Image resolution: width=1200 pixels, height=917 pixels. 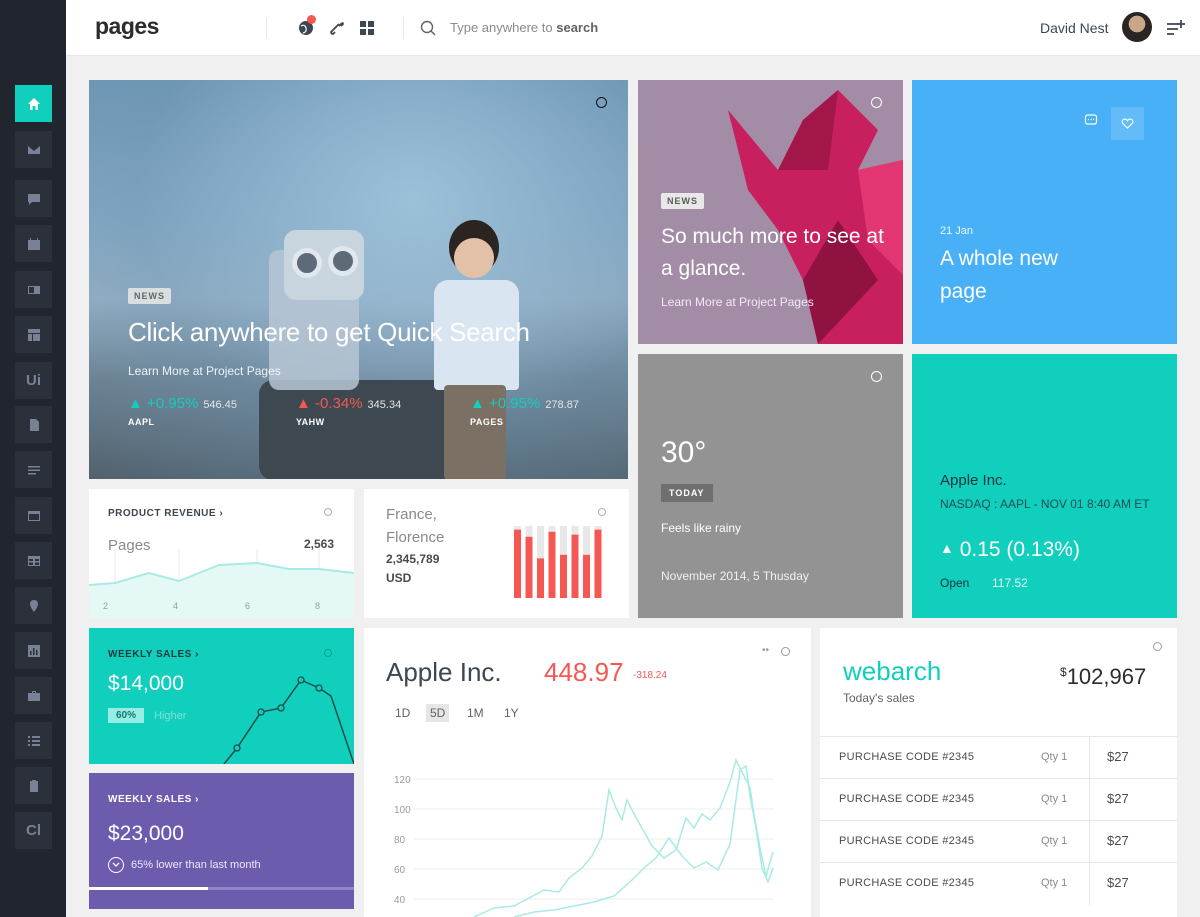 I want to click on sidebar-item-chat, so click(x=33, y=198).